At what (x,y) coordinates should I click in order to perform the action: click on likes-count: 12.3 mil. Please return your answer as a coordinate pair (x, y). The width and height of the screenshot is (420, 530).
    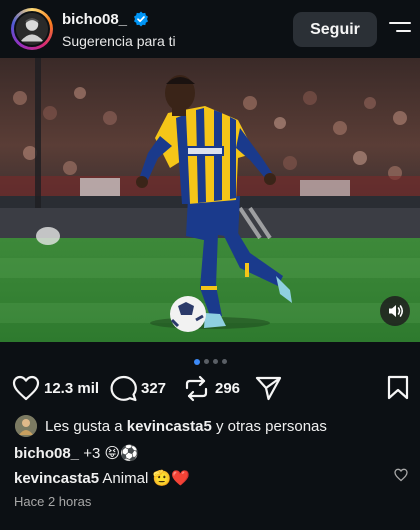
    Looking at the image, I should click on (72, 388).